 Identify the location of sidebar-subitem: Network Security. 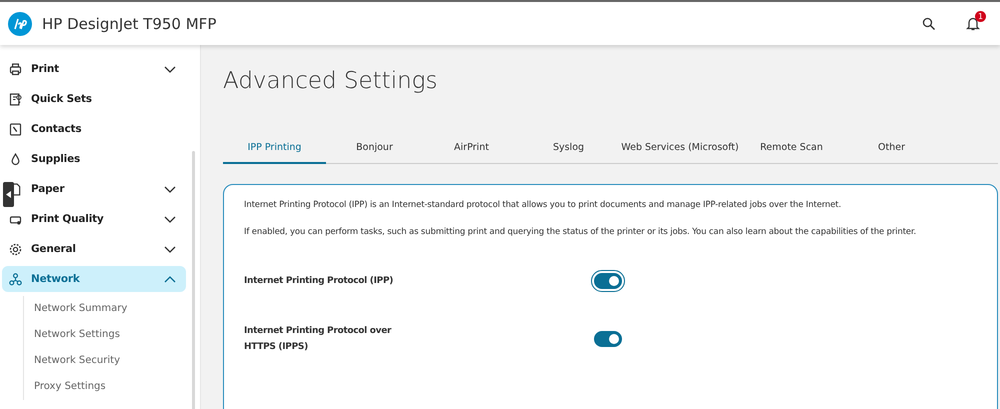
(112, 361).